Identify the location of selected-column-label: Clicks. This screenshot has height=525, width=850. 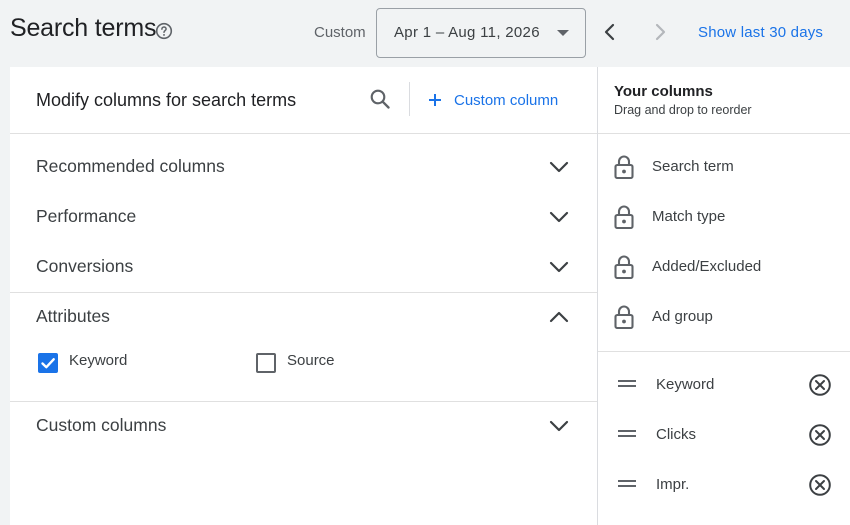
(676, 434).